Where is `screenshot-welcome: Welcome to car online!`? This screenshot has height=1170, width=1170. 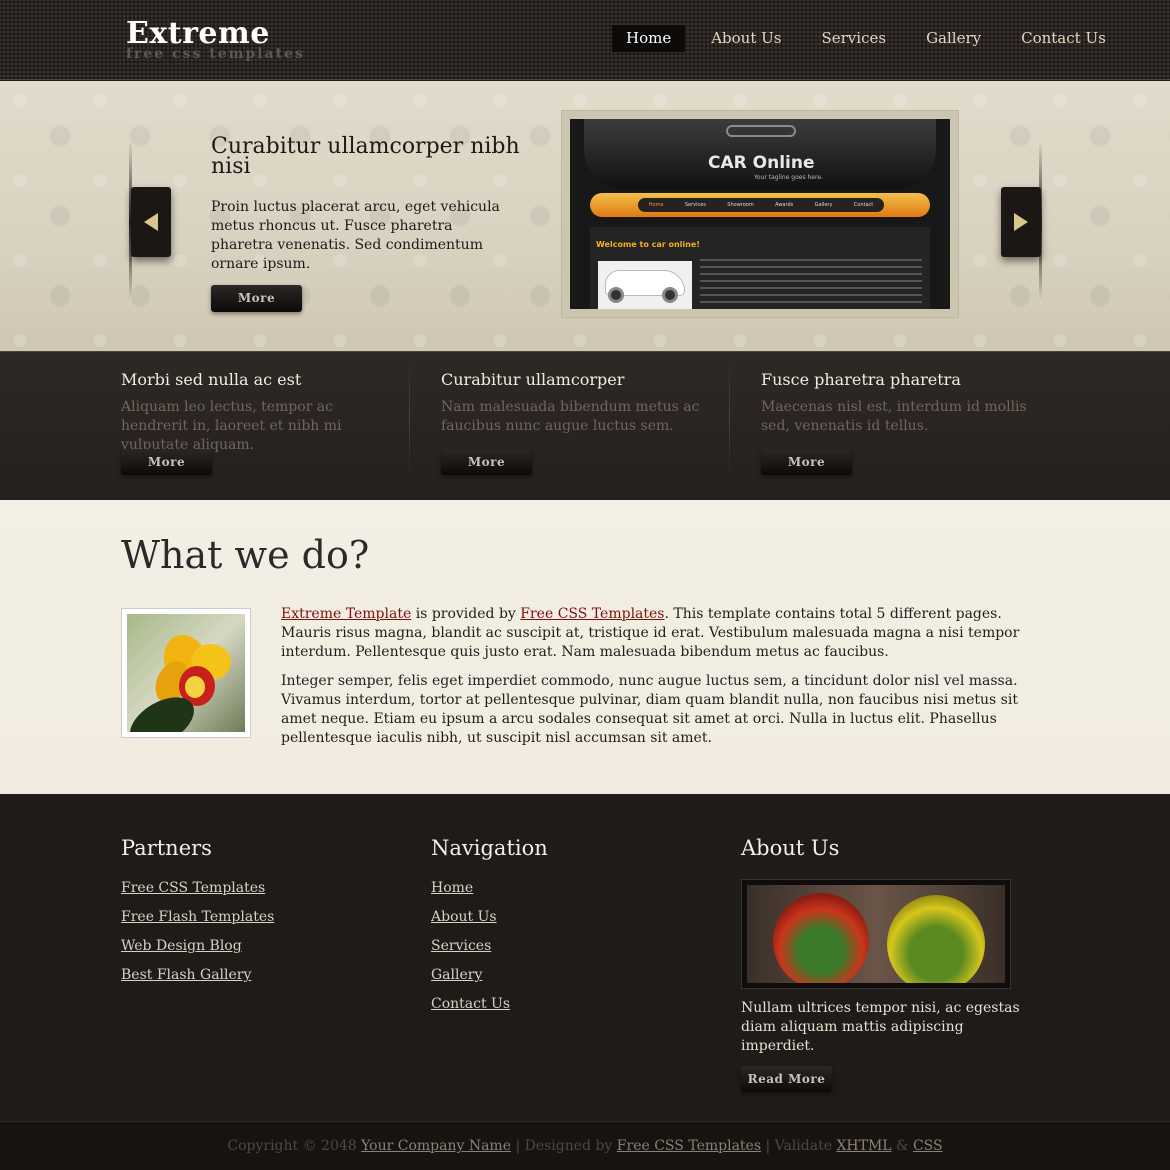 screenshot-welcome: Welcome to car online! is located at coordinates (648, 244).